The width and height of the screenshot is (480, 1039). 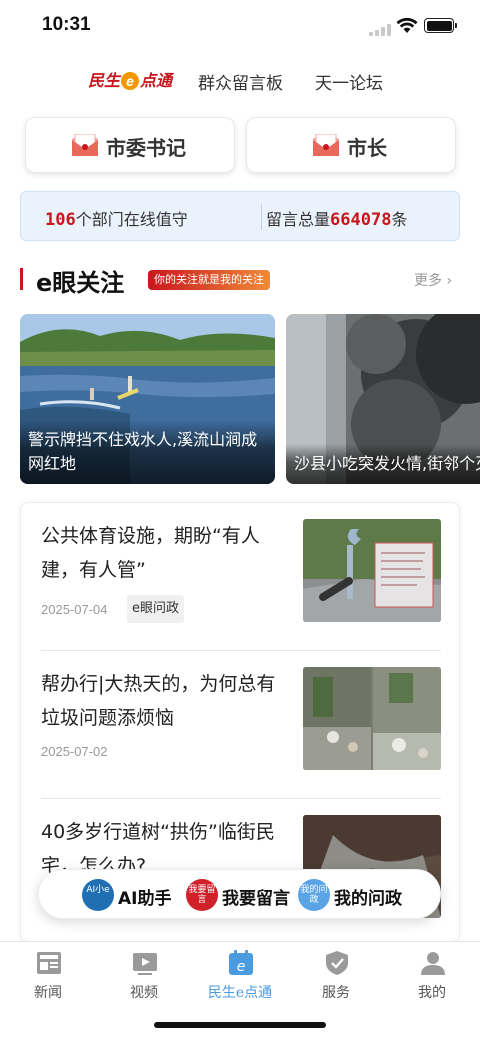 What do you see at coordinates (21, 279) in the screenshot?
I see `section-accent-bar` at bounding box center [21, 279].